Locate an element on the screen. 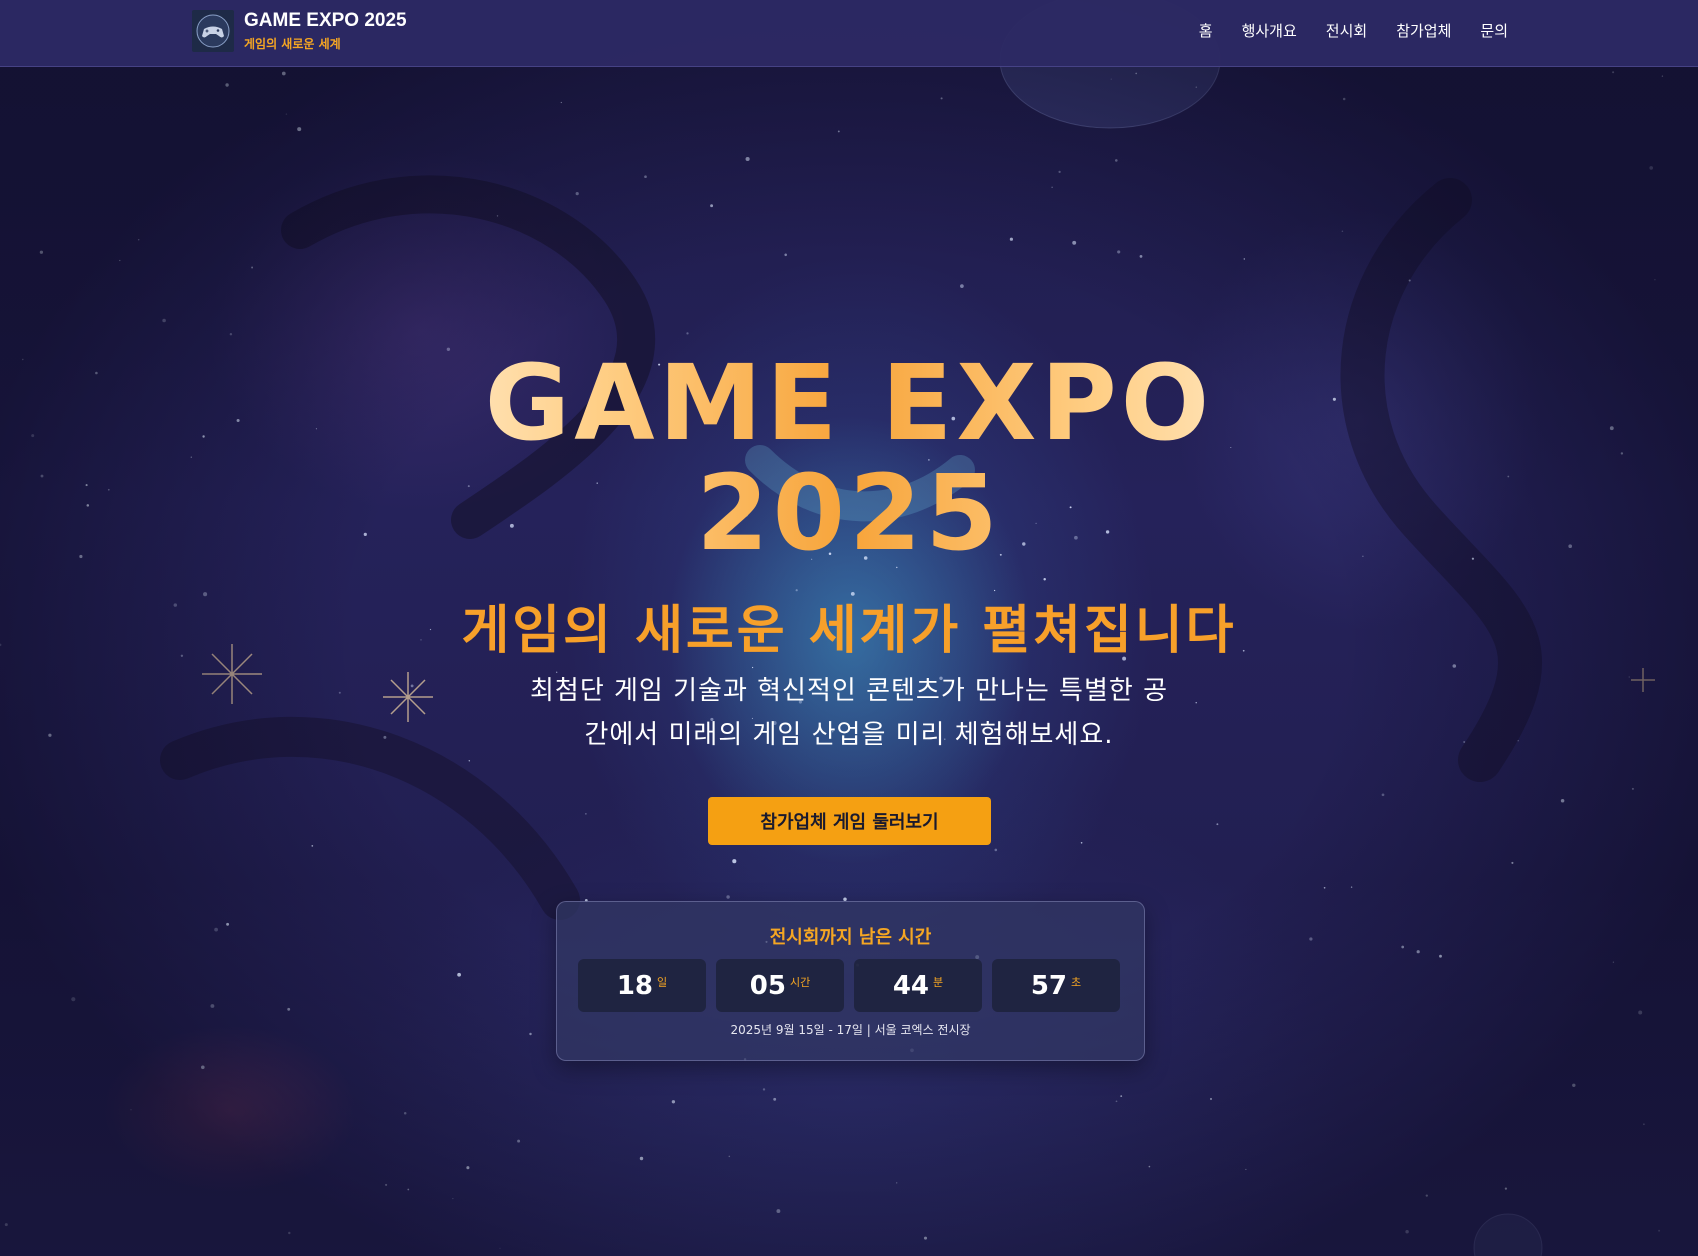  event-date-location: 2025년 9월 15일 - 17일 | 서울 코엑스 전시장 is located at coordinates (850, 1030).